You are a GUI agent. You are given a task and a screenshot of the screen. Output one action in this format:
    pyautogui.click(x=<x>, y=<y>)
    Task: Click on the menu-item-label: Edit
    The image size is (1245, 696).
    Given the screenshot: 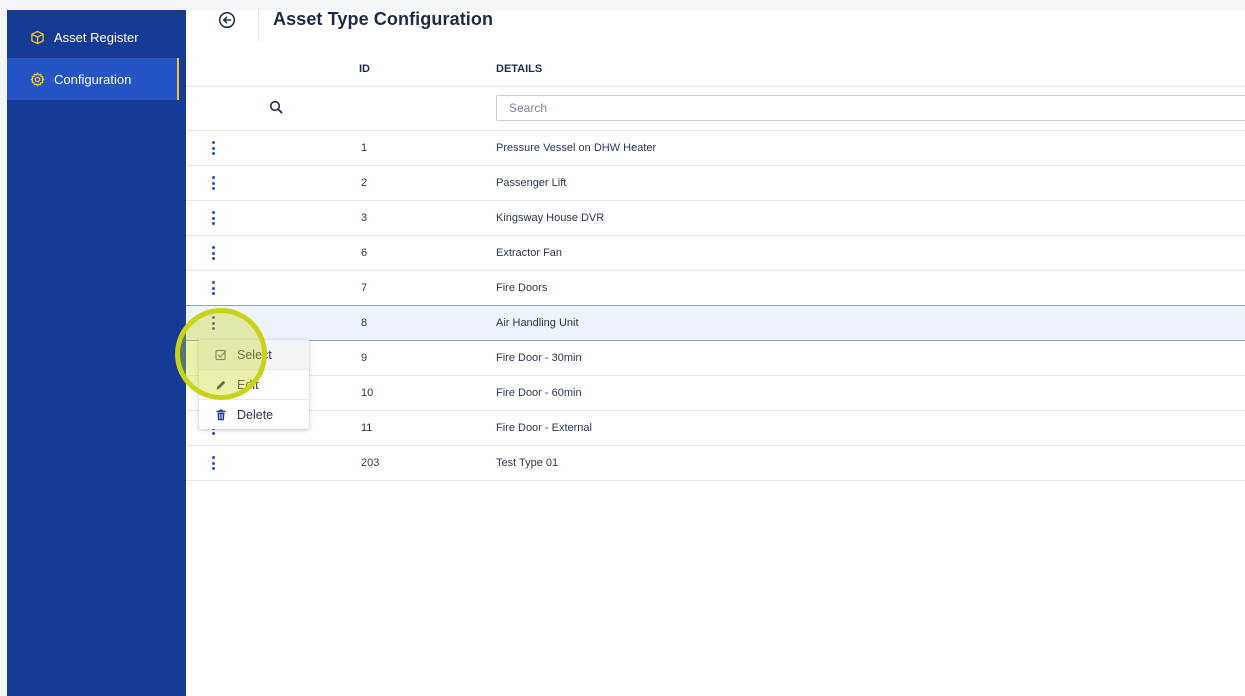 What is the action you would take?
    pyautogui.click(x=248, y=384)
    